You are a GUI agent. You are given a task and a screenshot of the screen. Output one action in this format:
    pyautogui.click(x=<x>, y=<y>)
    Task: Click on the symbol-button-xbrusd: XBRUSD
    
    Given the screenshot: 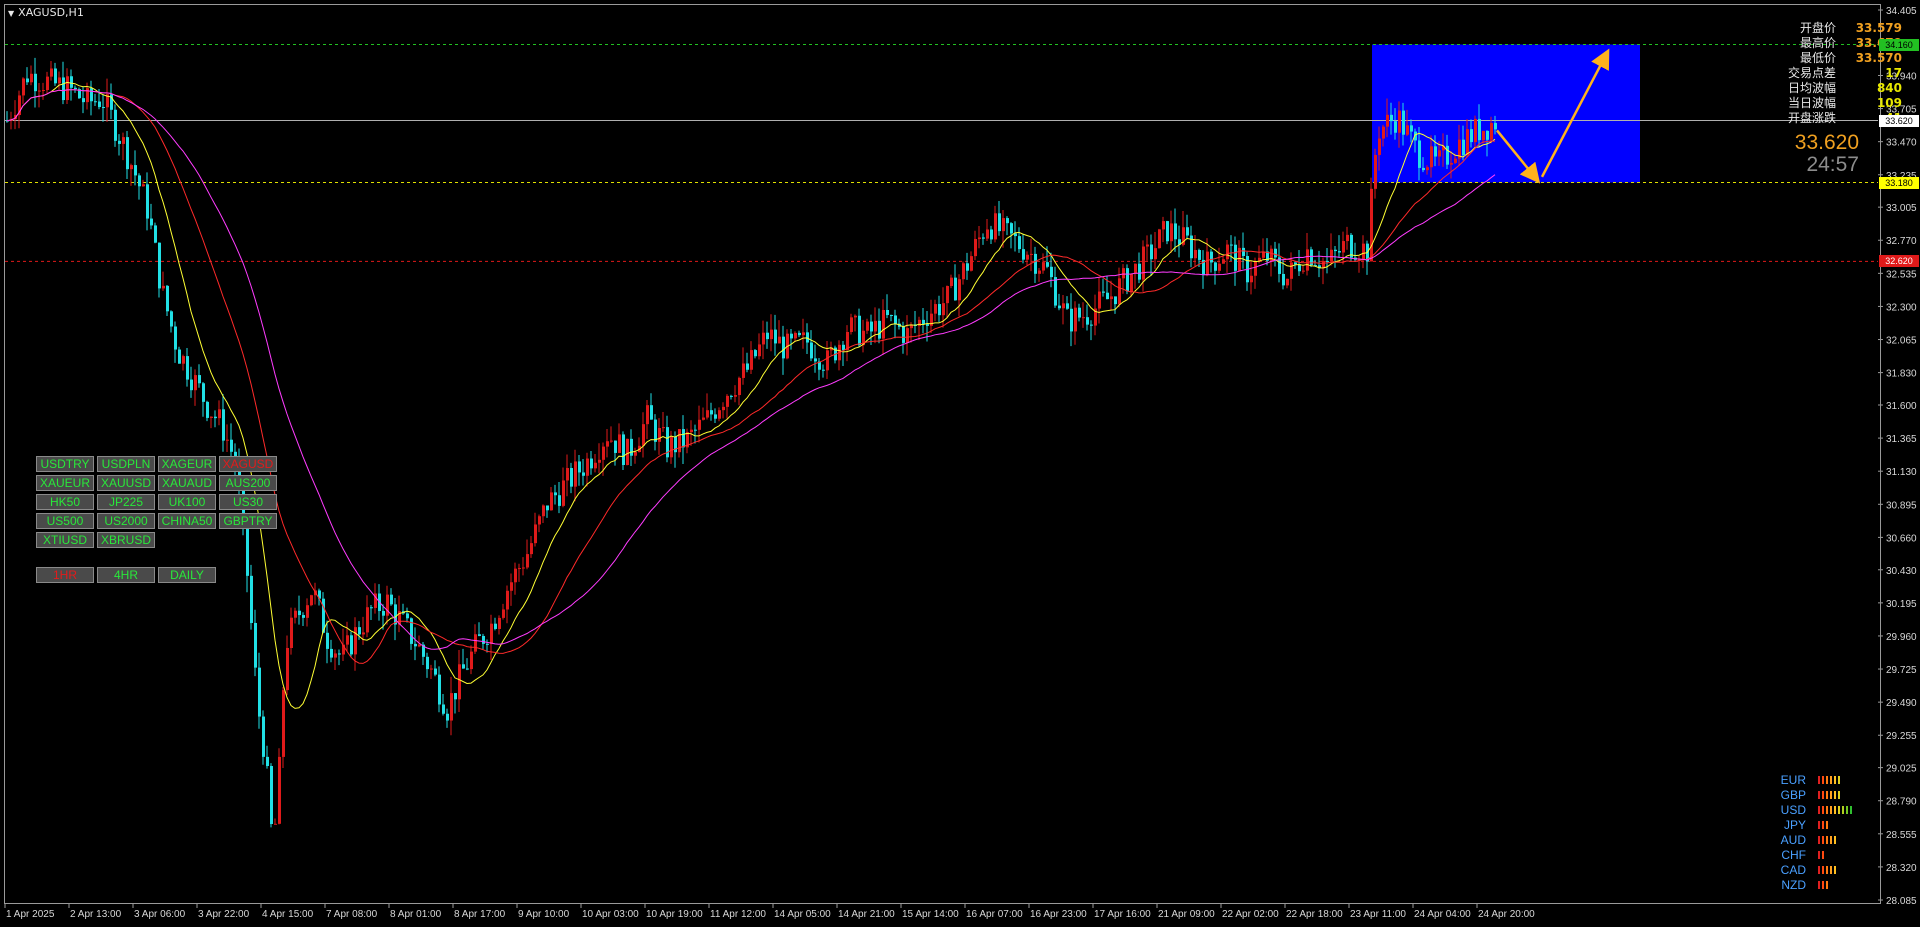 What is the action you would take?
    pyautogui.click(x=126, y=540)
    